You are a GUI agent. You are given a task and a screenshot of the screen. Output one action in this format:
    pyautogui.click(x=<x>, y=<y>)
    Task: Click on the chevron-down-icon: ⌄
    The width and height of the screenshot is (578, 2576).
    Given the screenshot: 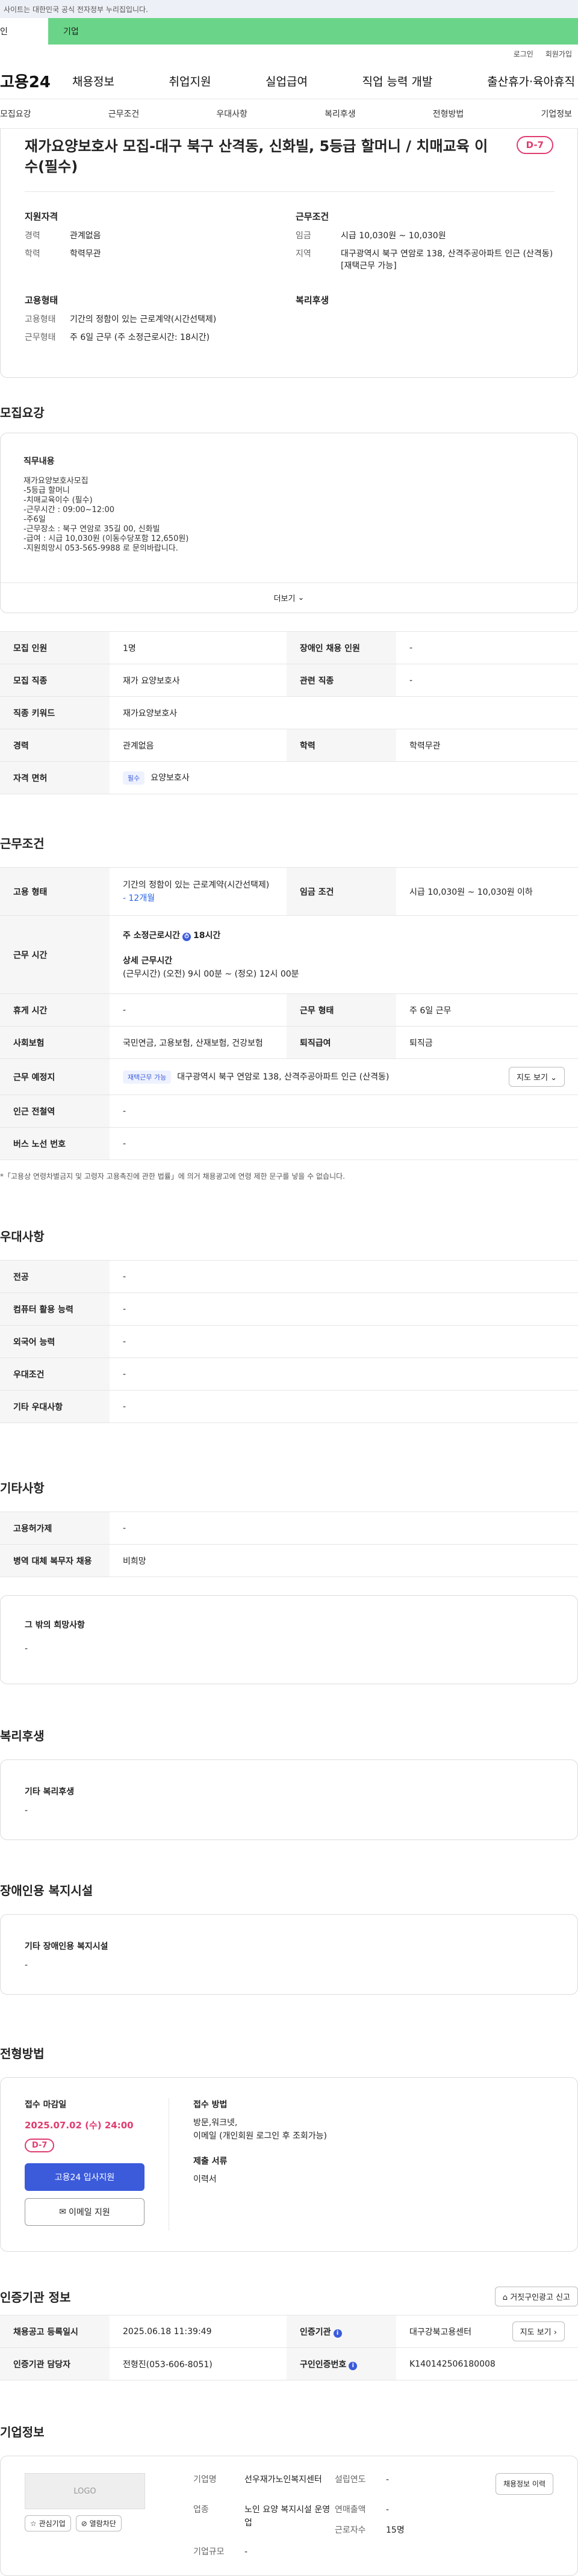 What is the action you would take?
    pyautogui.click(x=553, y=1078)
    